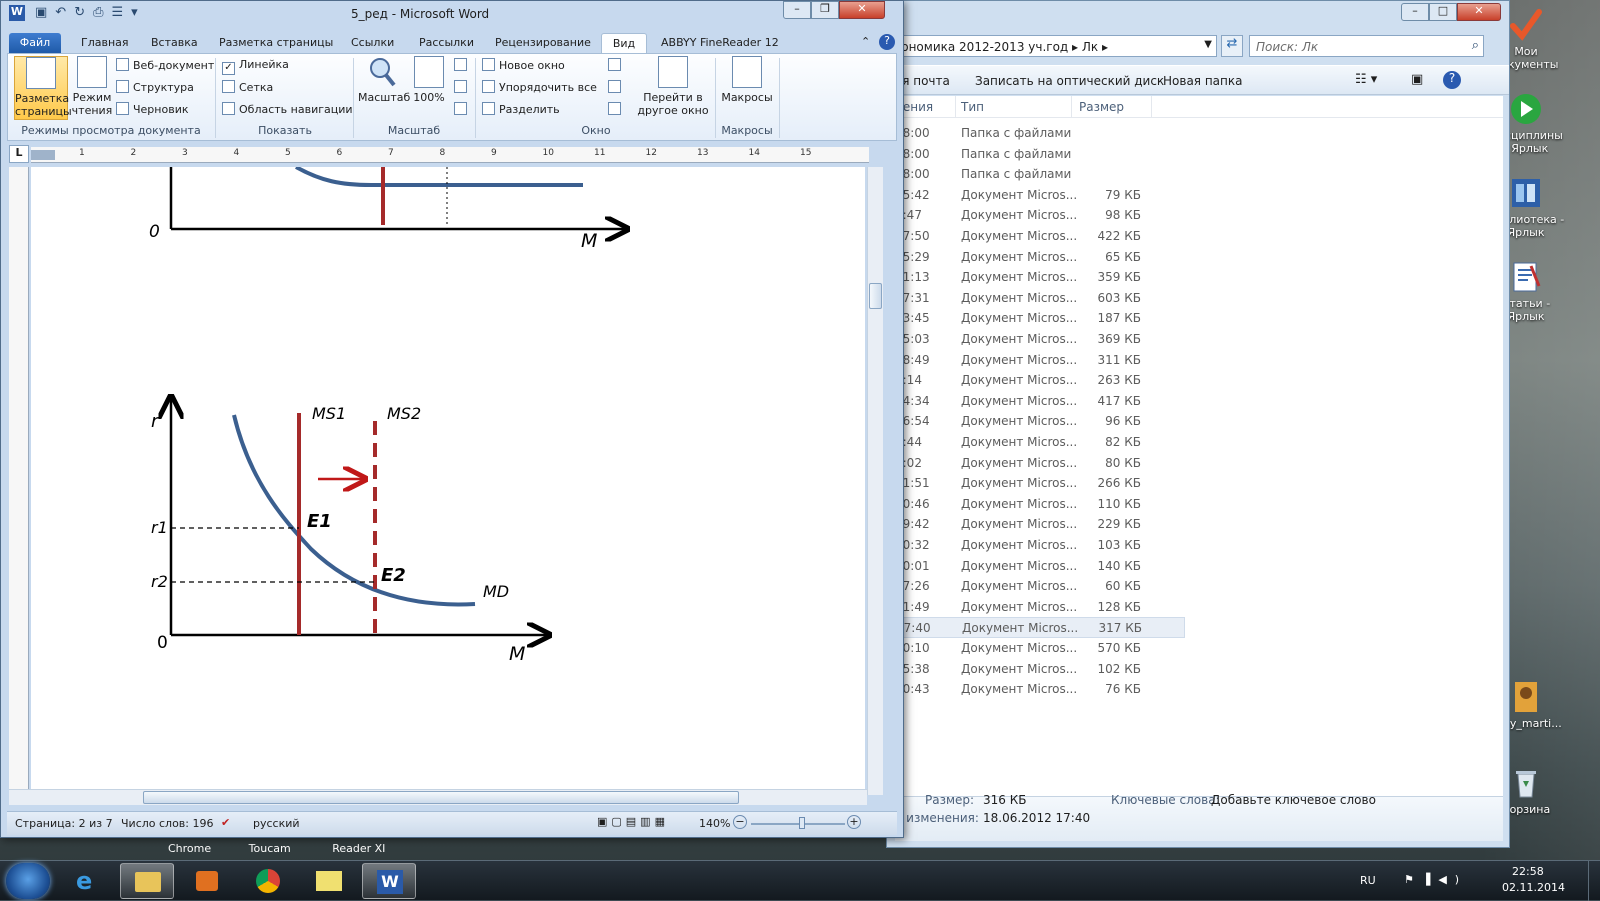 Image resolution: width=1600 pixels, height=901 pixels. I want to click on chevron-down-icon: ▼, so click(1208, 44).